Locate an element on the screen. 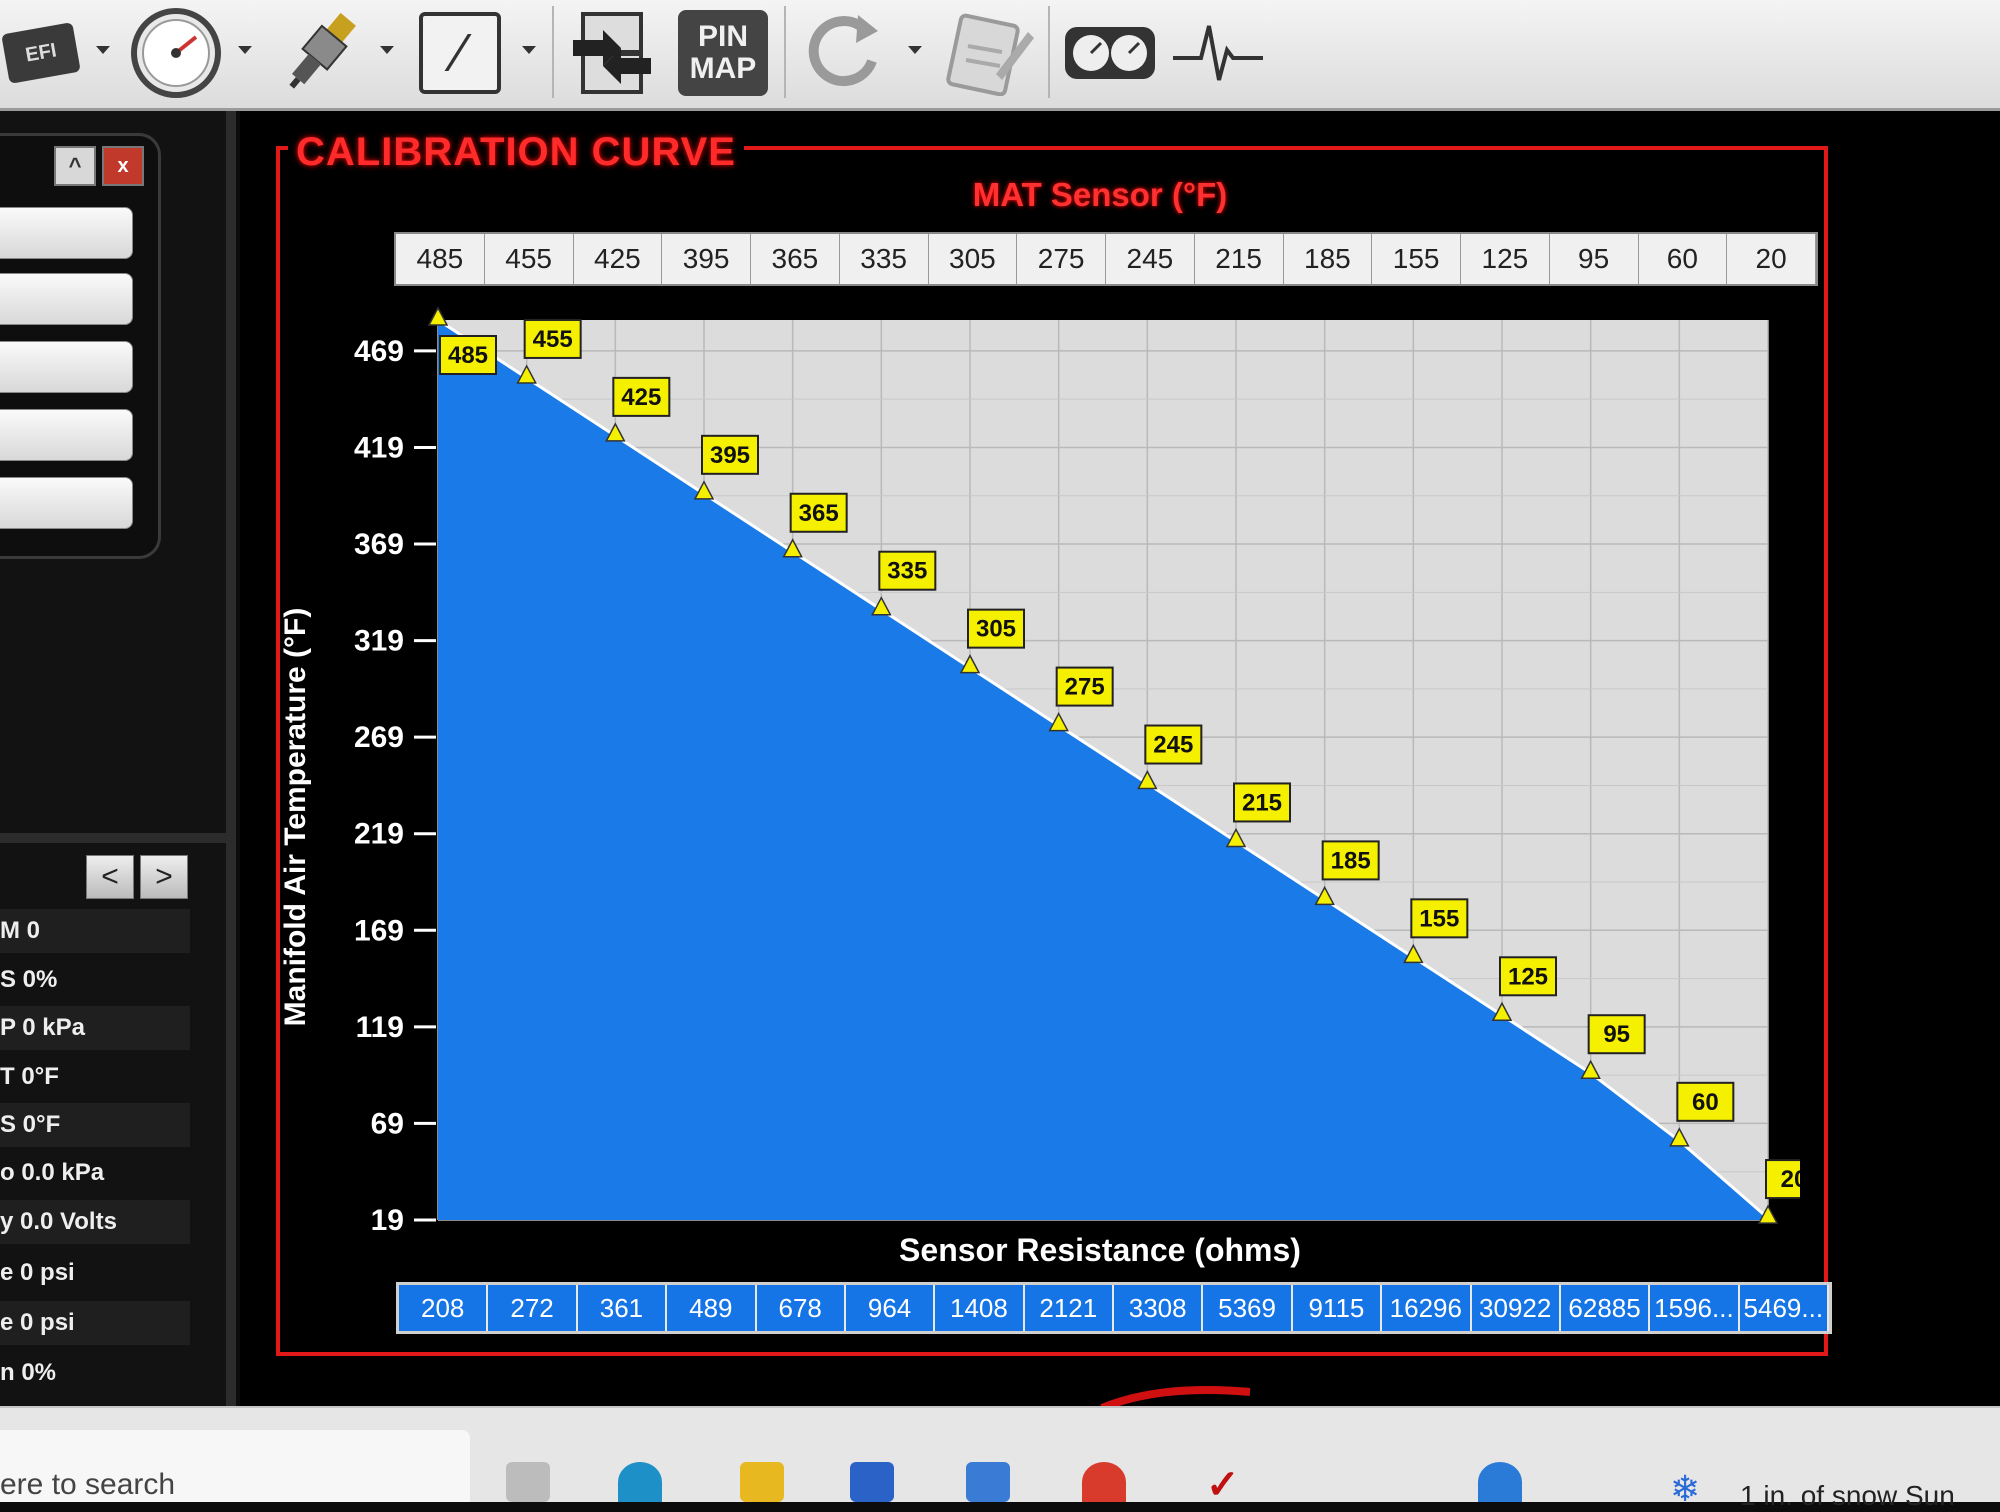 Image resolution: width=2000 pixels, height=1512 pixels. point-label: 60 is located at coordinates (1705, 1102).